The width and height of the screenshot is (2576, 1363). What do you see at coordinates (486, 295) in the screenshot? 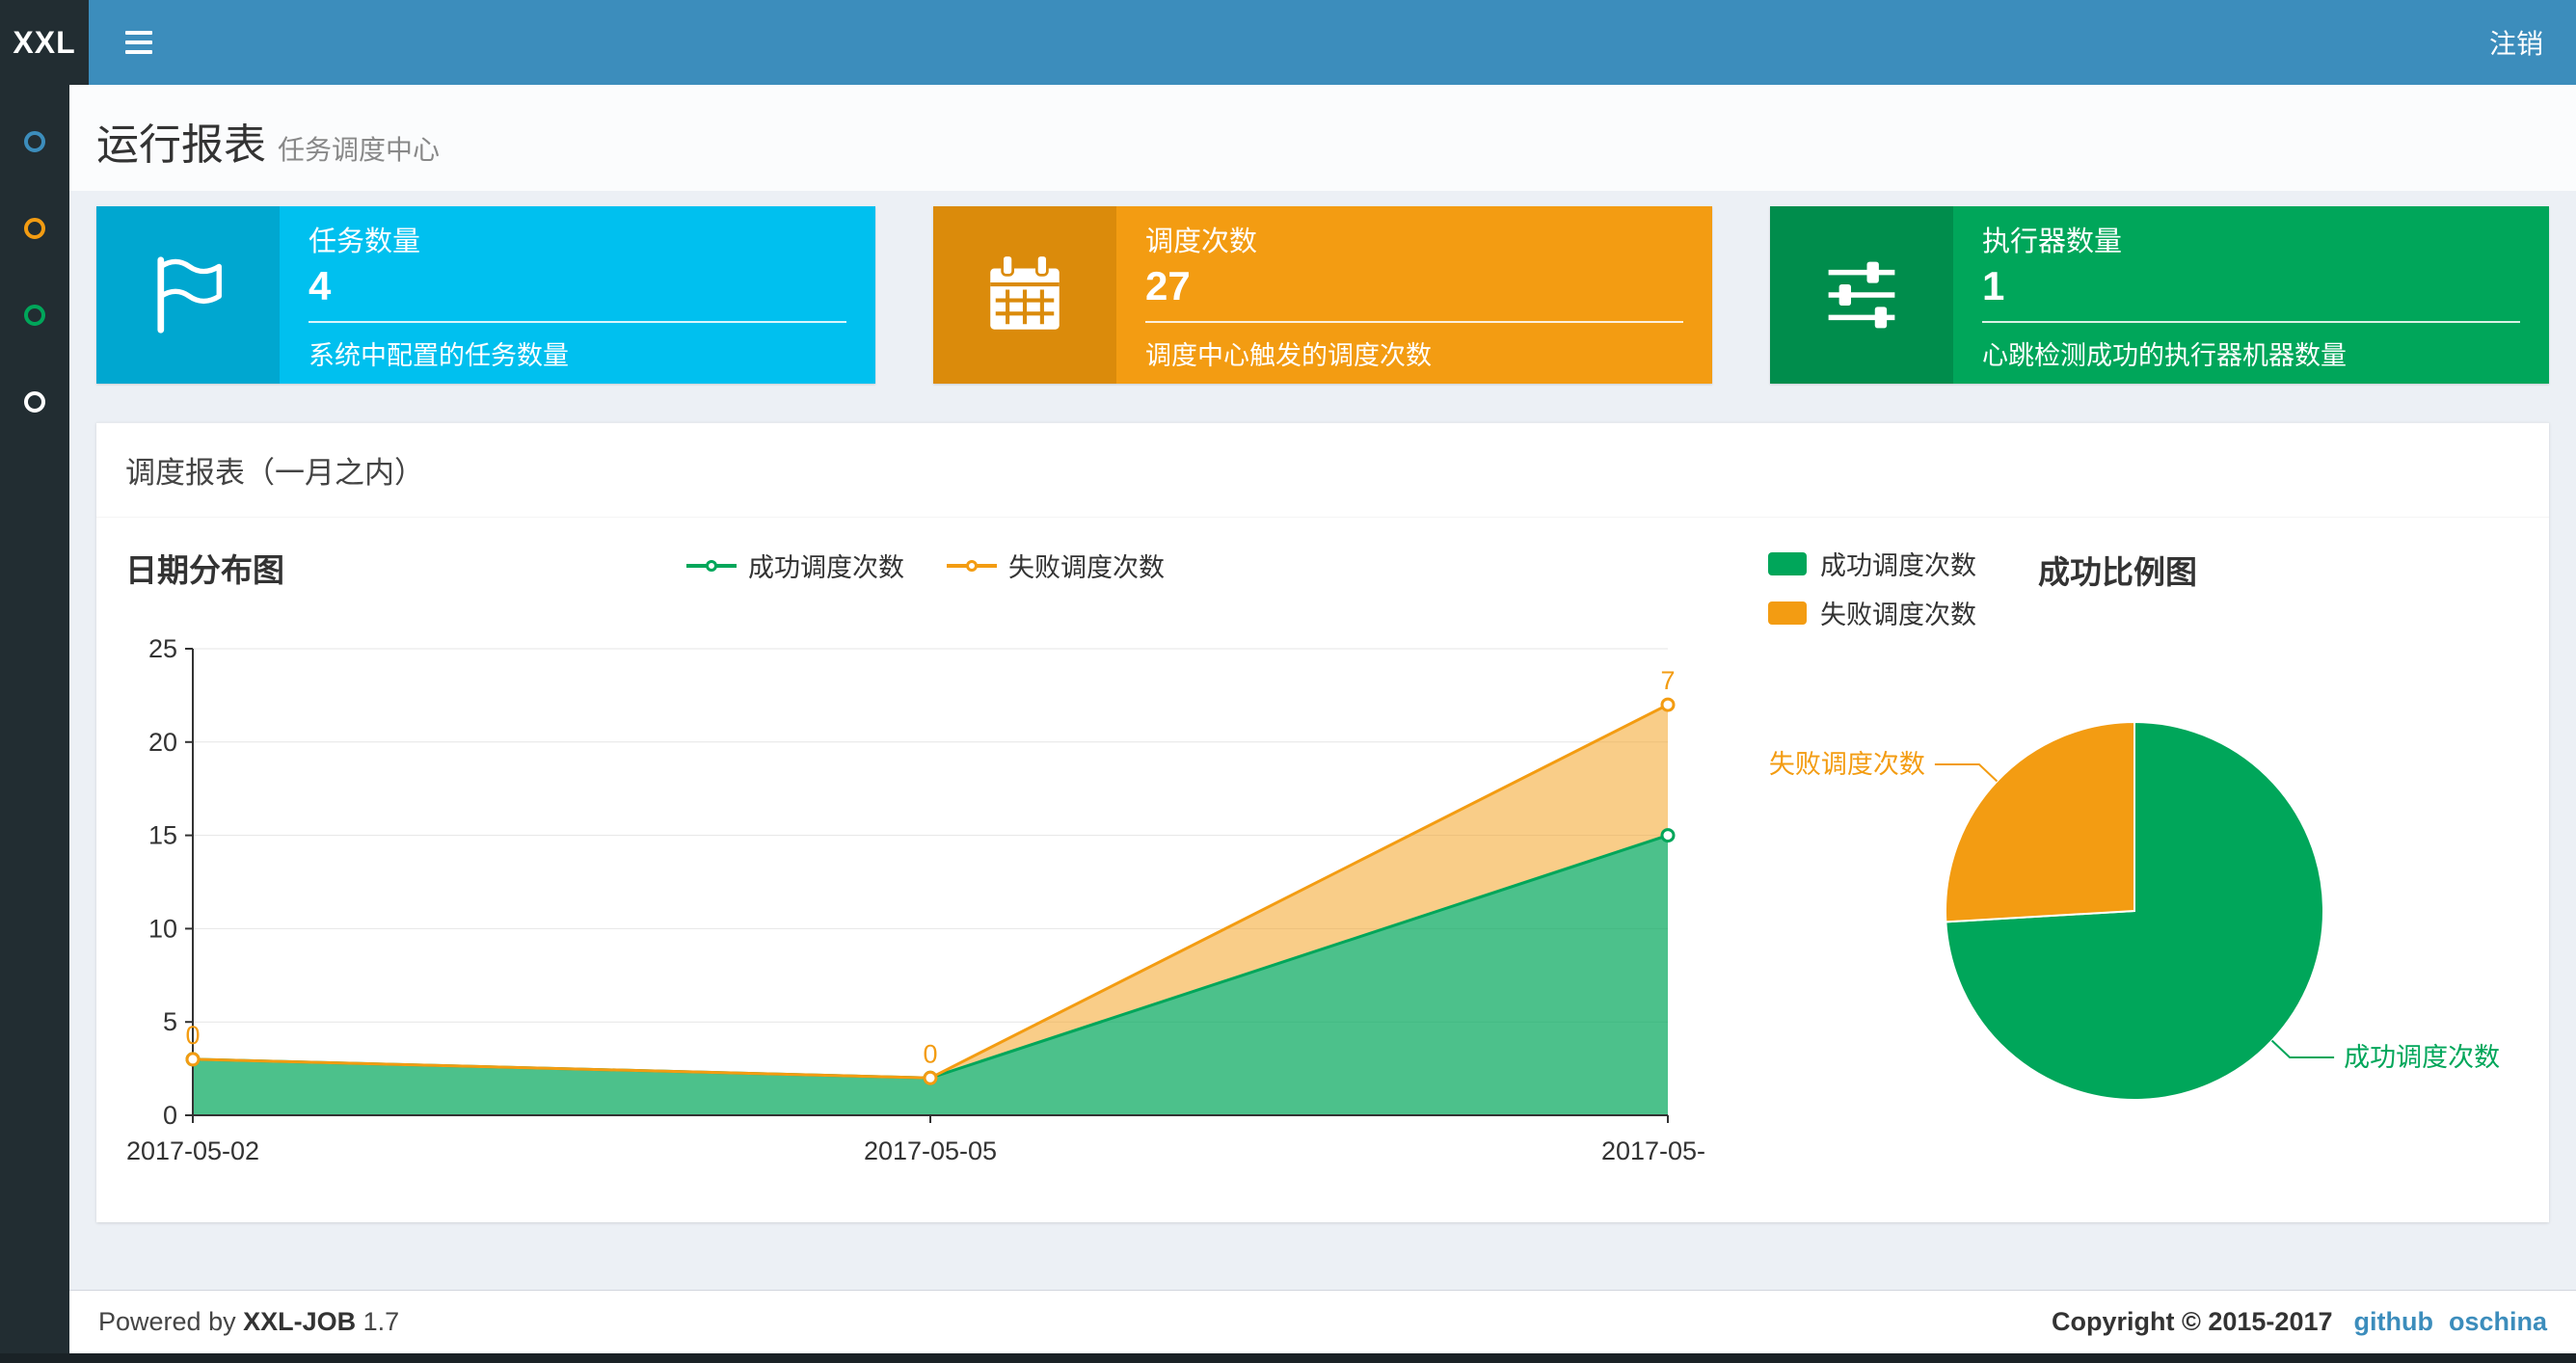
I see `info-box-jobs: 任务数量 4 系统中配置的任务数量` at bounding box center [486, 295].